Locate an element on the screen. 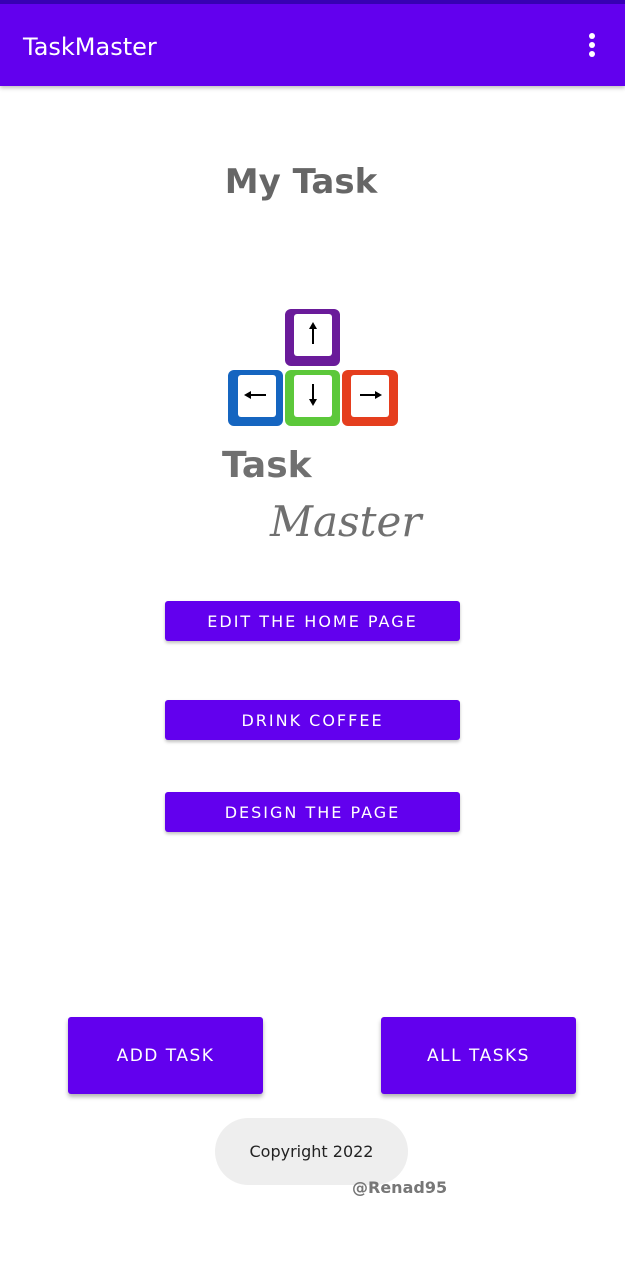  task-button-design-page: DESIGN THE PAGE is located at coordinates (312, 812).